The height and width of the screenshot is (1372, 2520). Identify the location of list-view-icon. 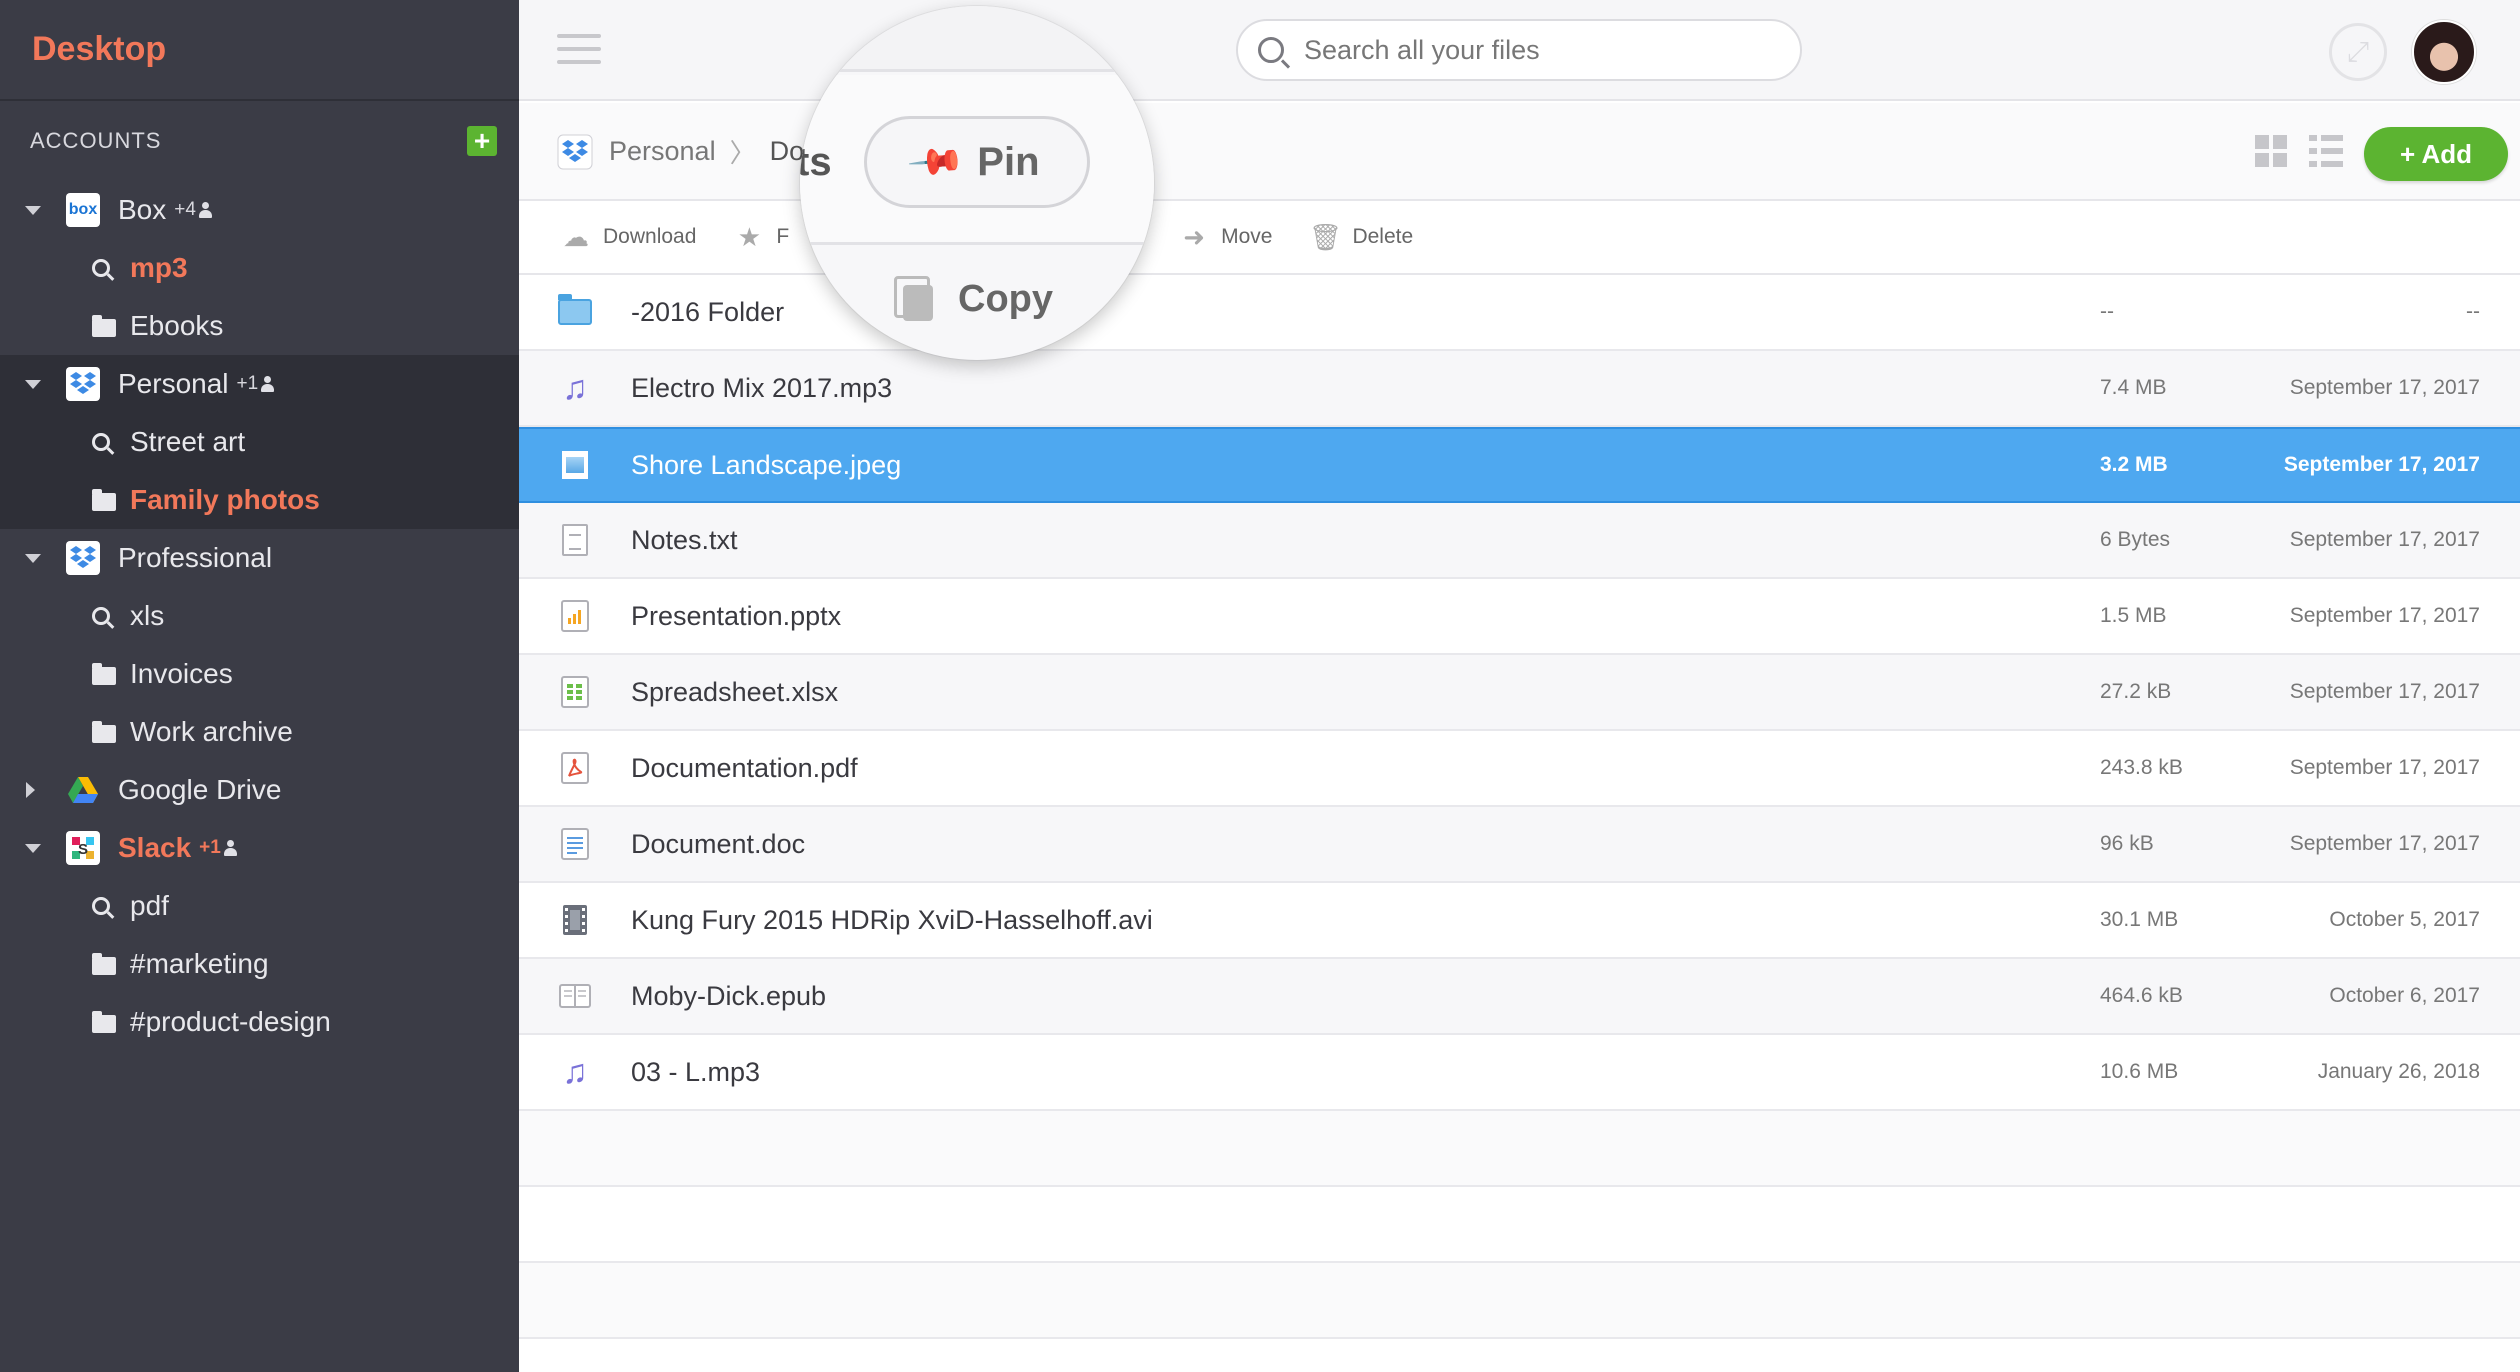
(2326, 151).